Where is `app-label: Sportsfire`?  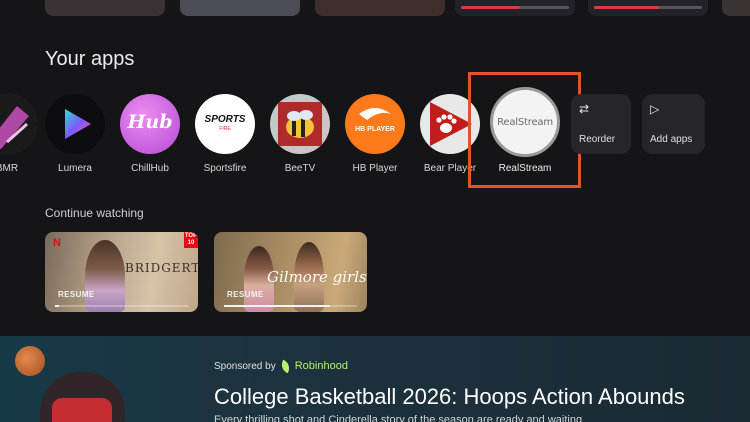 app-label: Sportsfire is located at coordinates (225, 168).